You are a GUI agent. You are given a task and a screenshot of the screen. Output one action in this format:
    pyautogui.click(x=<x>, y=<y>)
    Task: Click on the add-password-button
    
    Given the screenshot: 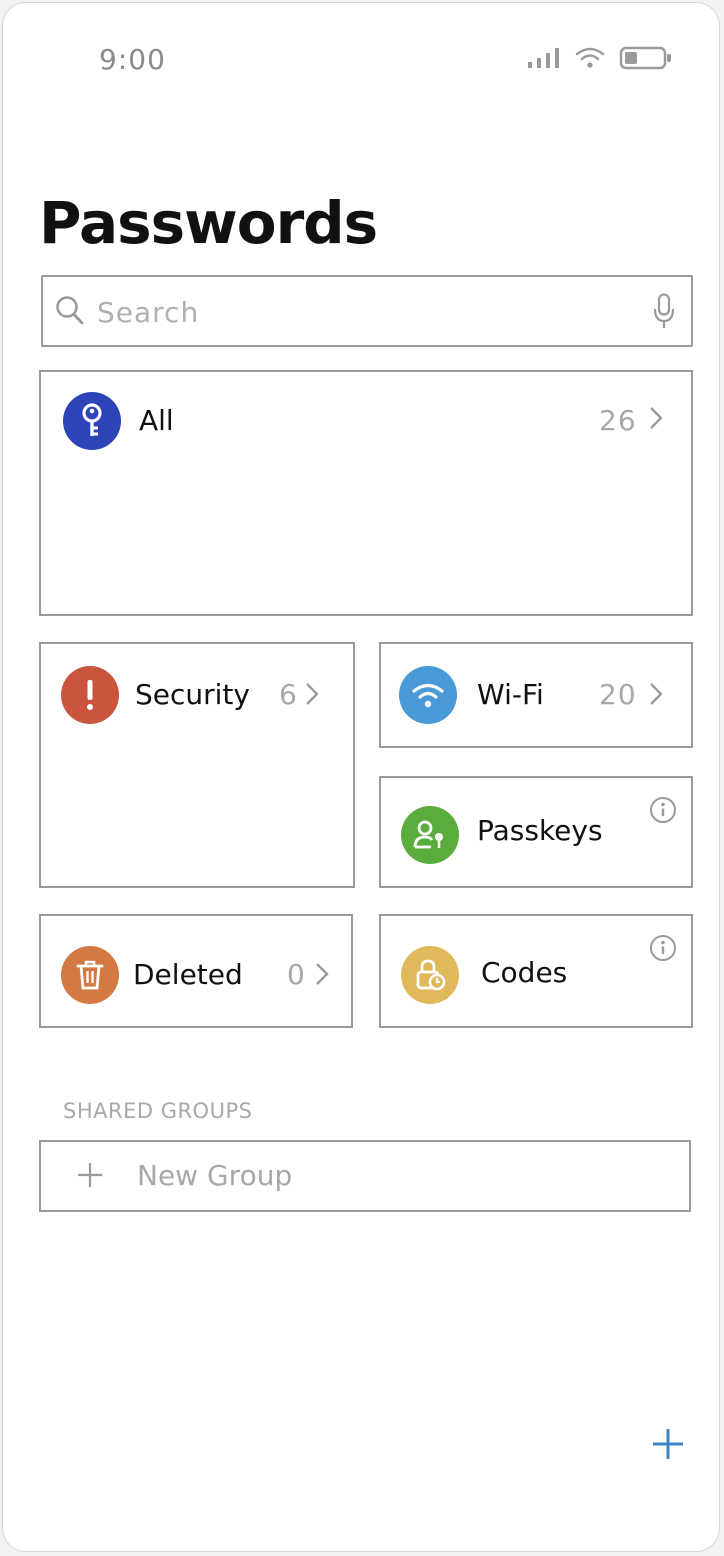 What is the action you would take?
    pyautogui.click(x=668, y=1444)
    